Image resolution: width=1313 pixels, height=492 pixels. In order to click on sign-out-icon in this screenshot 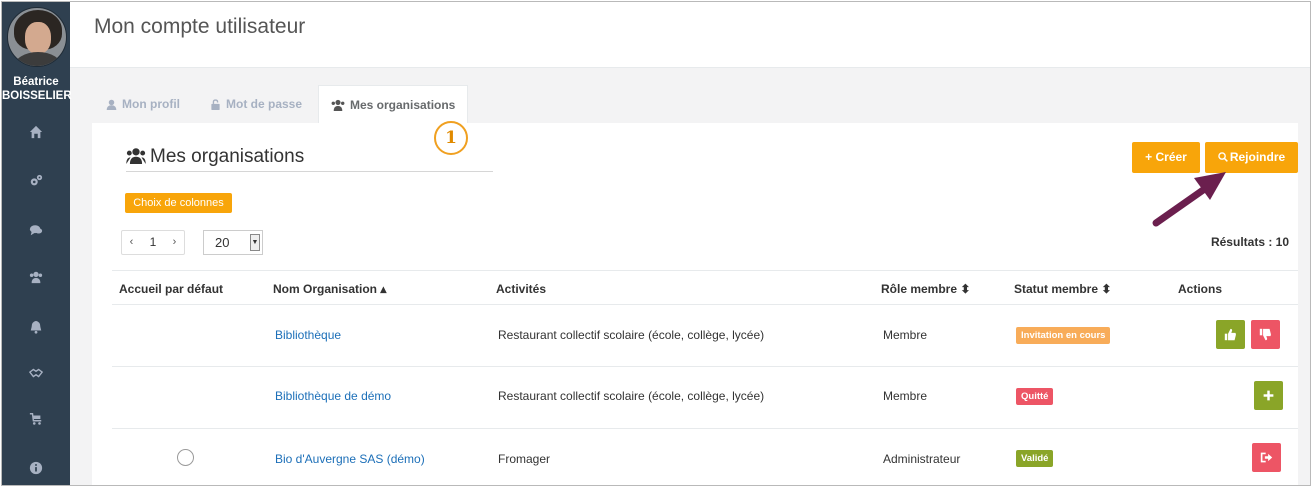, I will do `click(1266, 457)`.